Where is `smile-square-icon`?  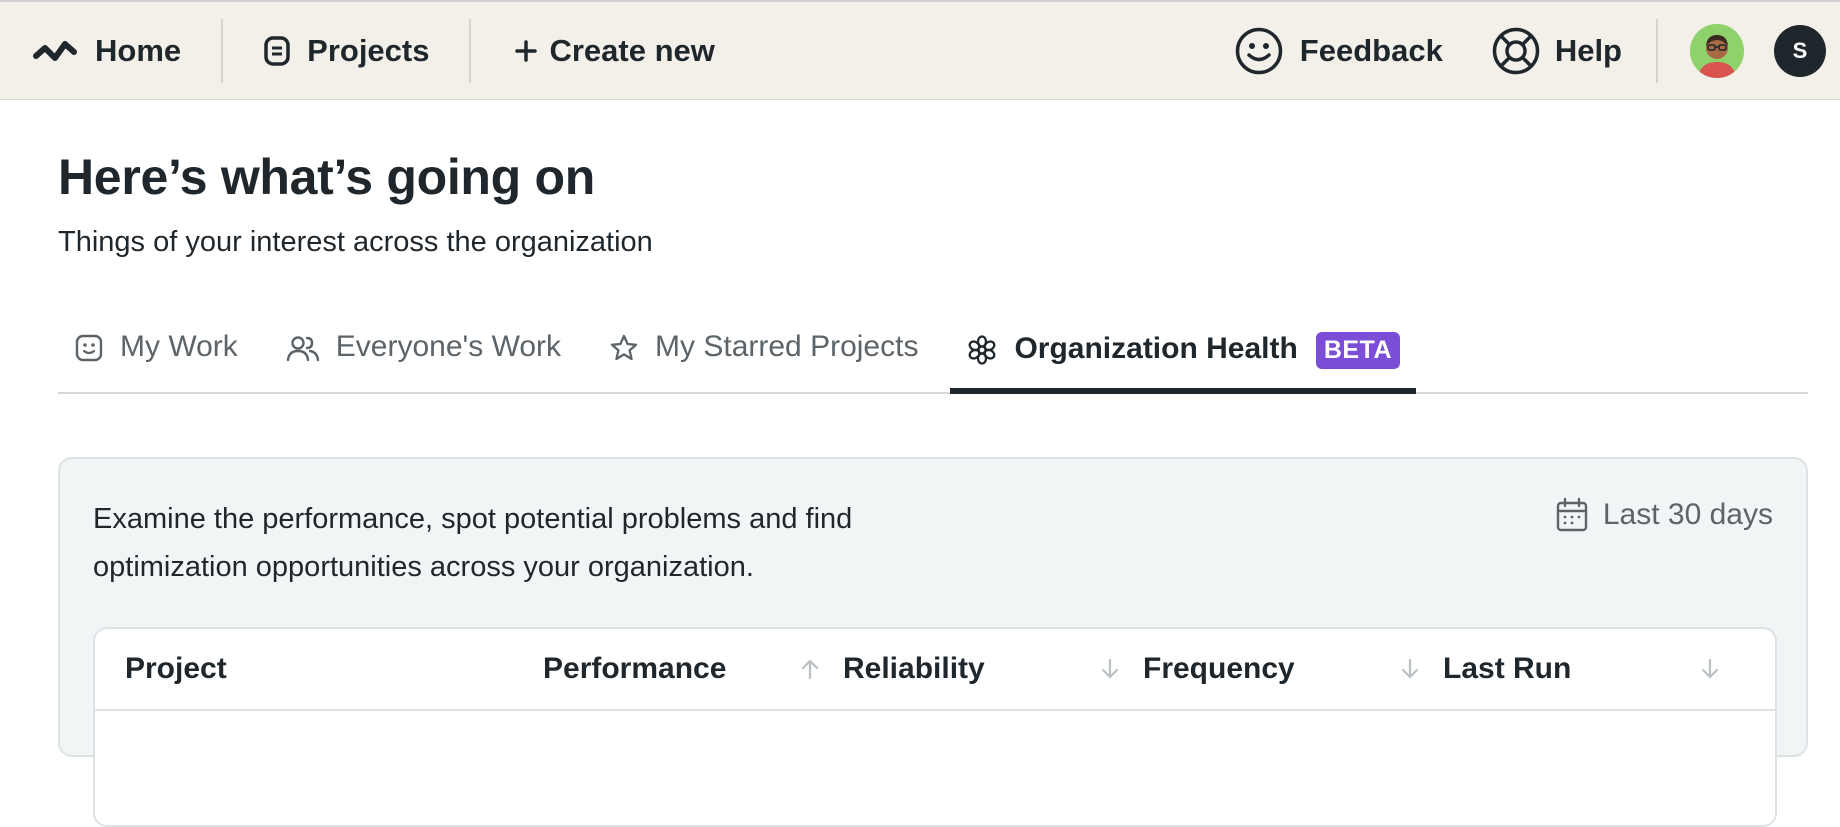 smile-square-icon is located at coordinates (89, 348).